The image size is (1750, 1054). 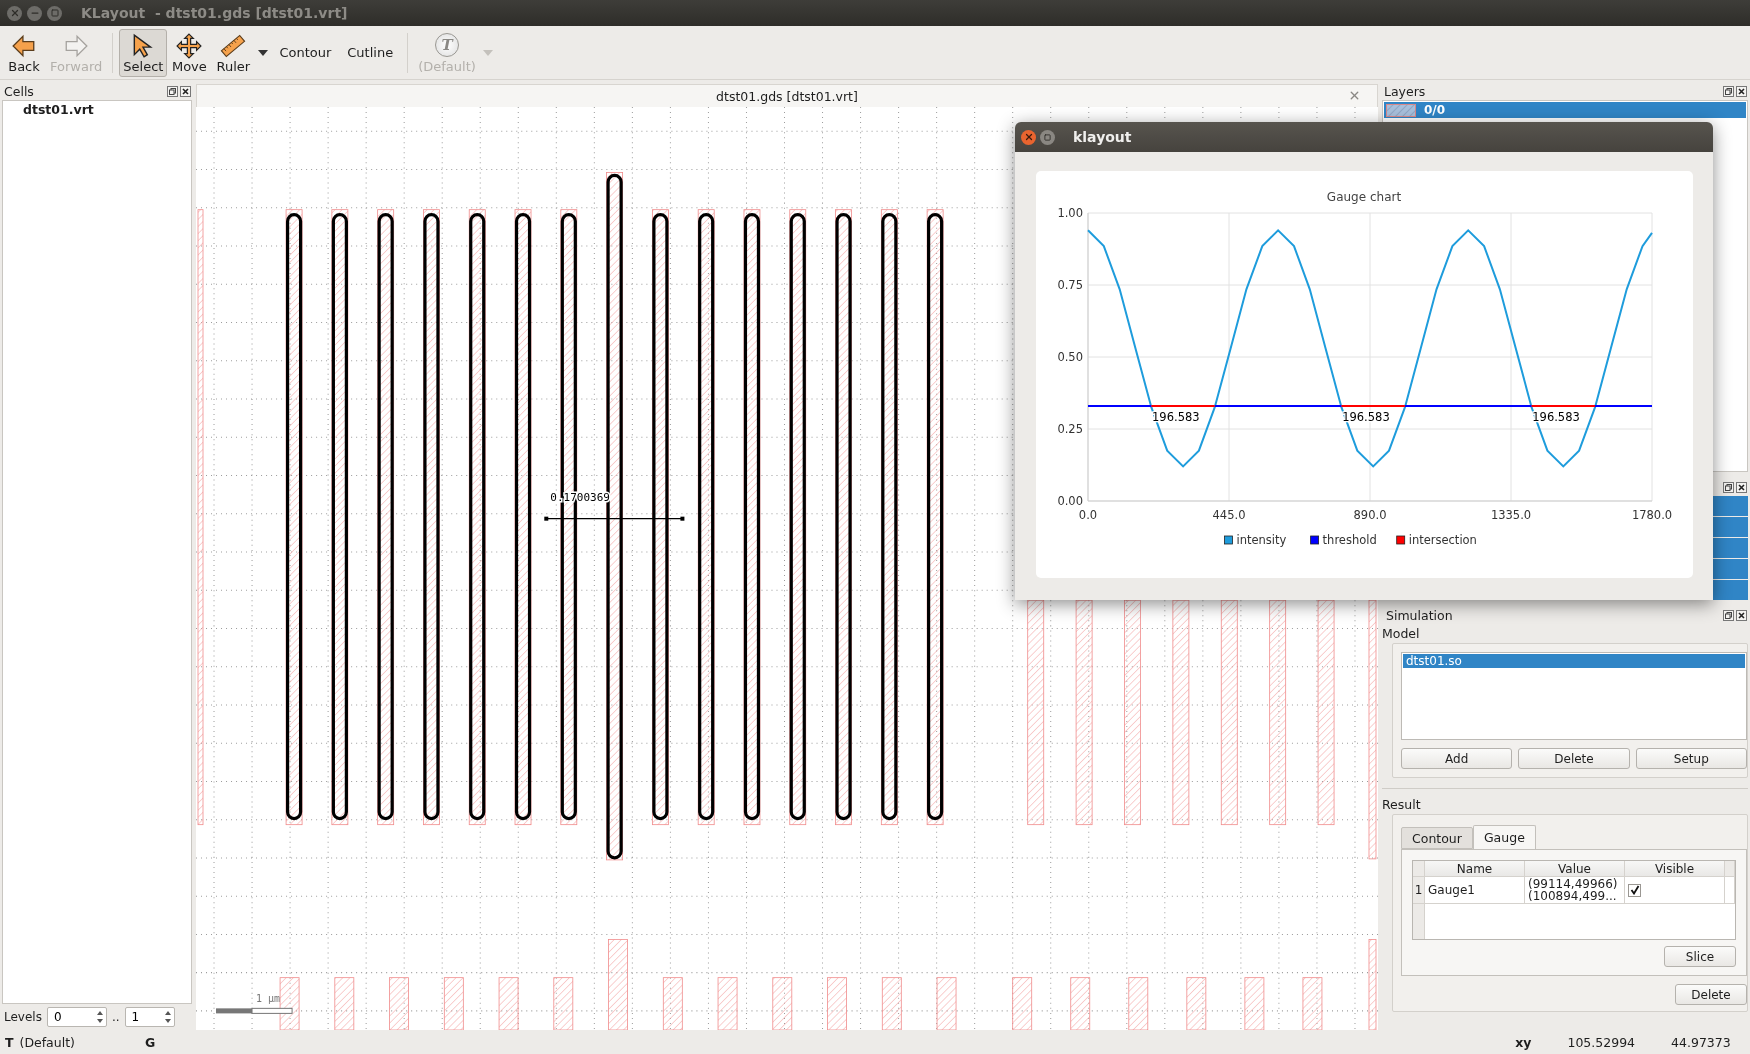 I want to click on push-button: Delete, so click(x=1574, y=758).